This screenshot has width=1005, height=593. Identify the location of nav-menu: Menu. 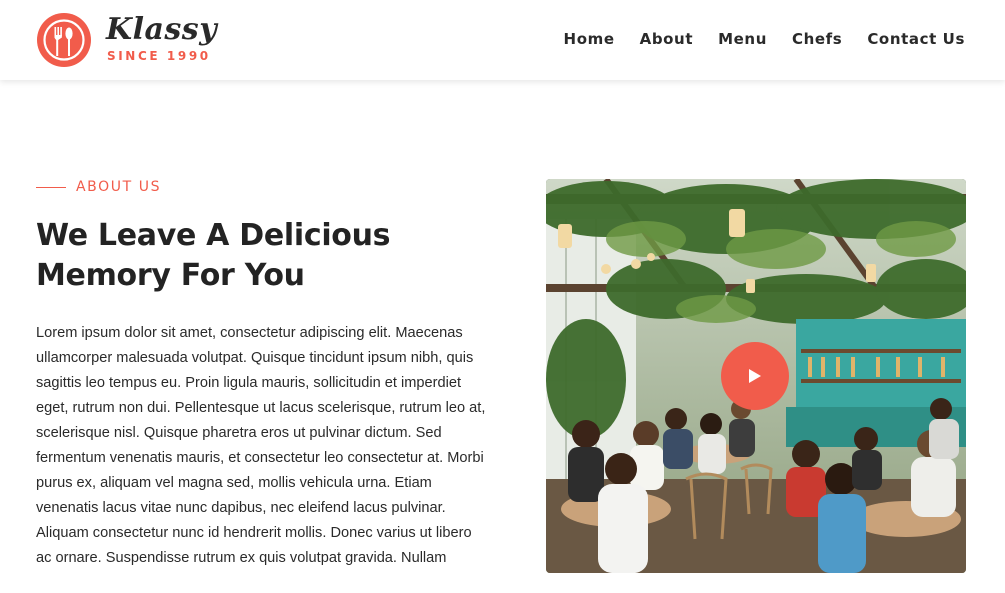
(742, 39).